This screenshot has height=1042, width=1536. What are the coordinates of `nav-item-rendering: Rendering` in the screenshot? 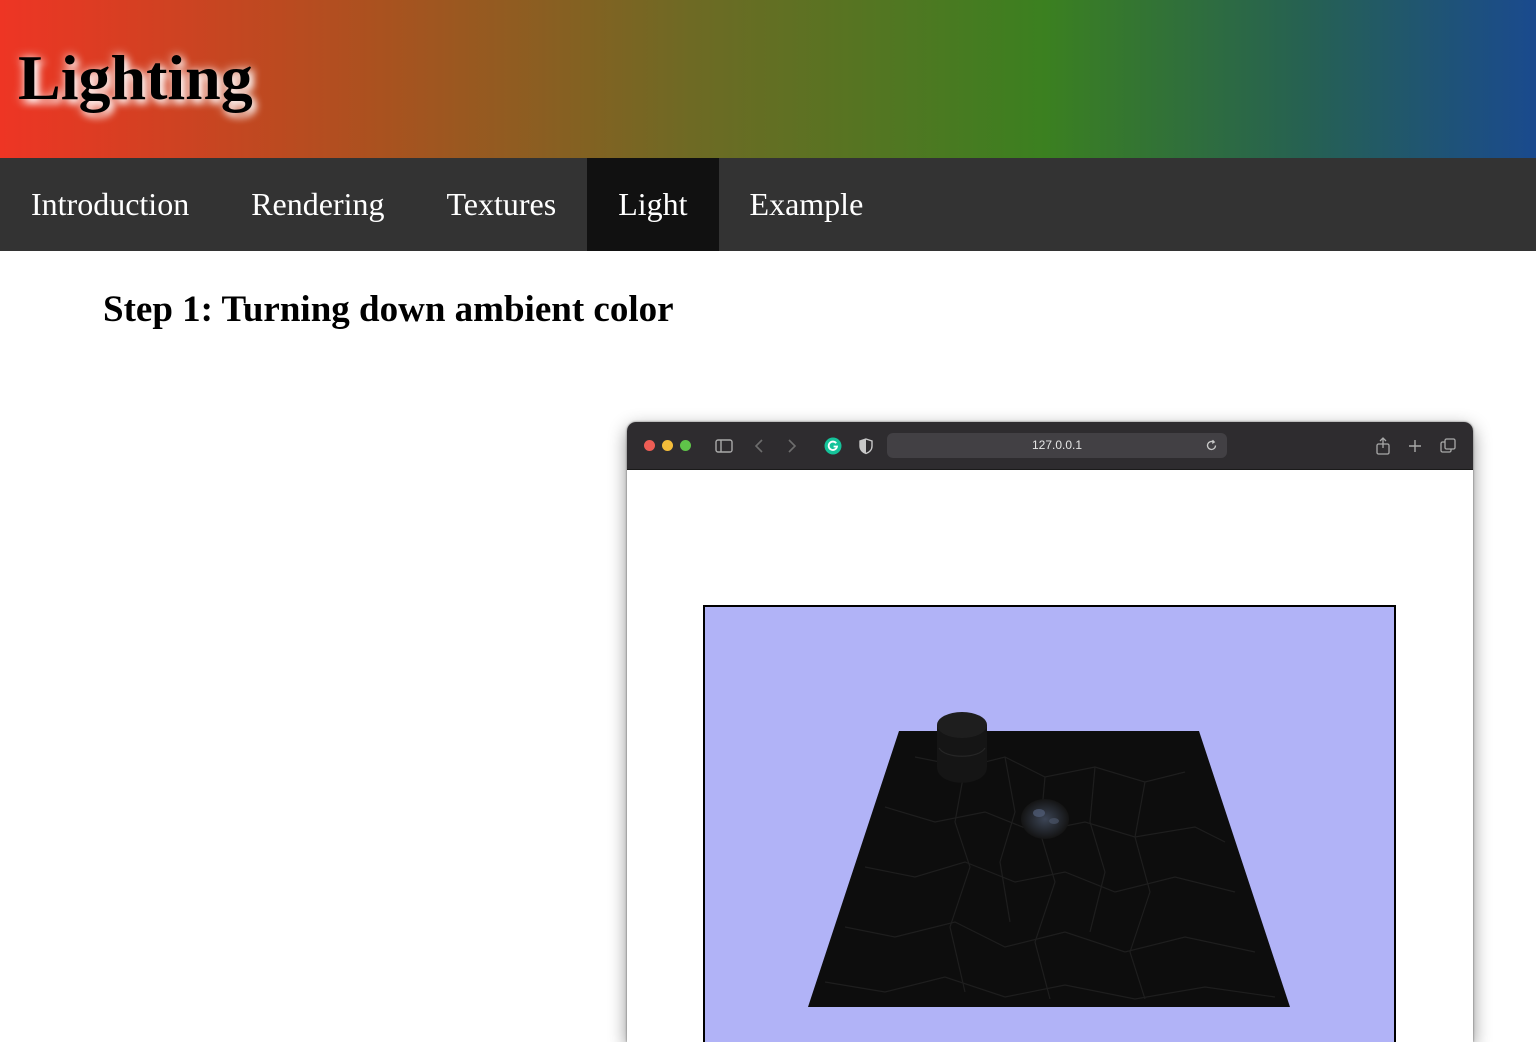 It's located at (317, 204).